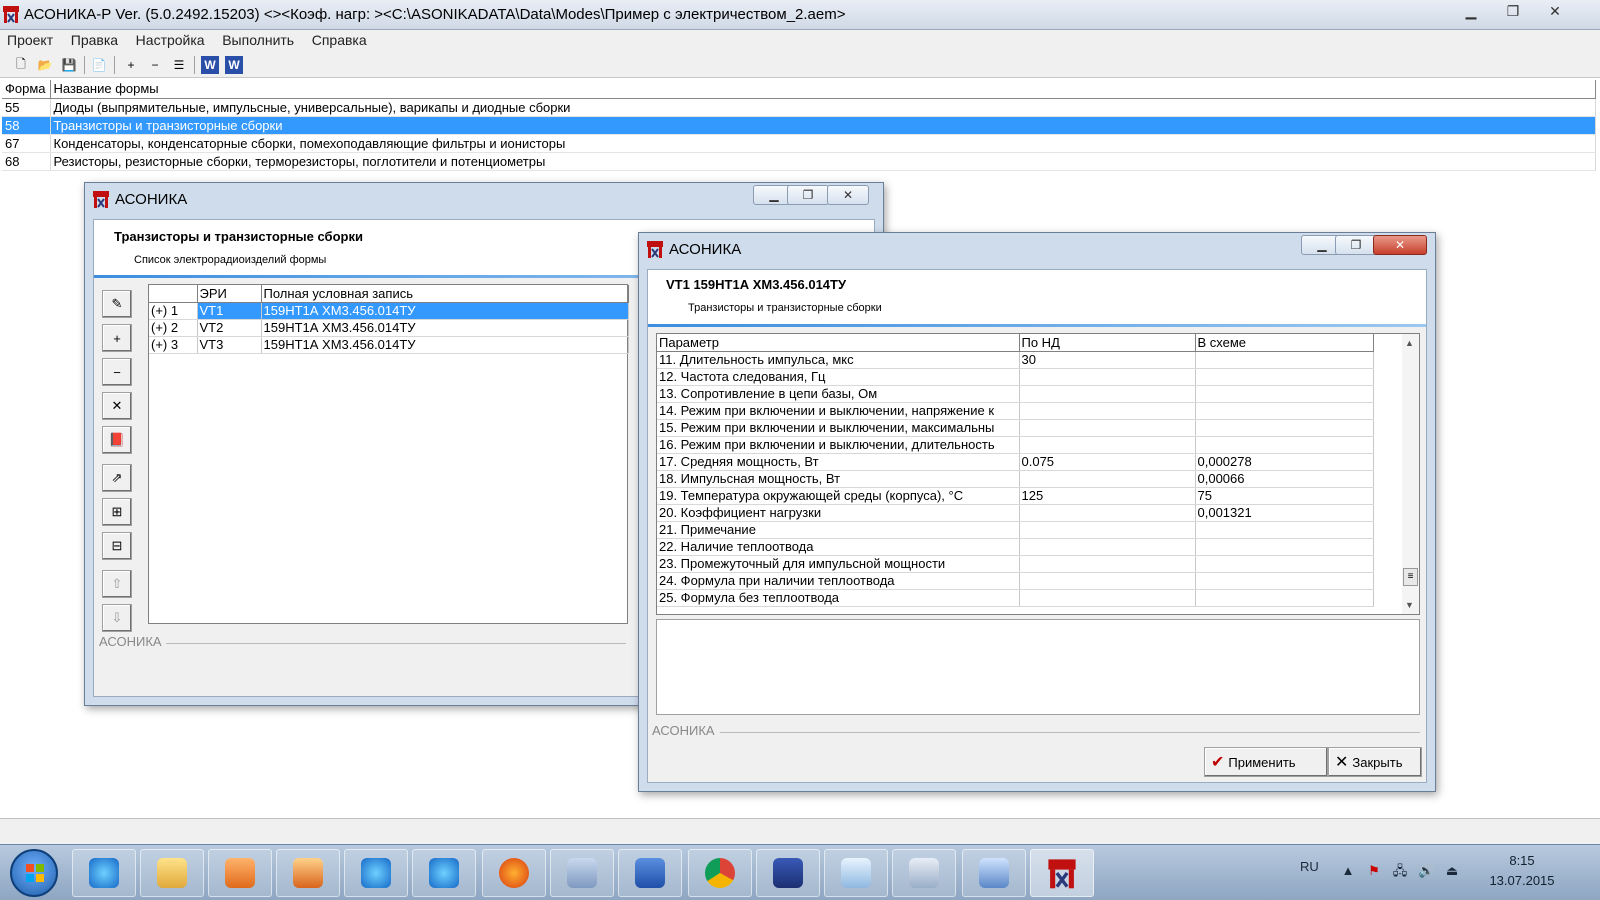  I want to click on clock-date: 13.07.2015, so click(1522, 880).